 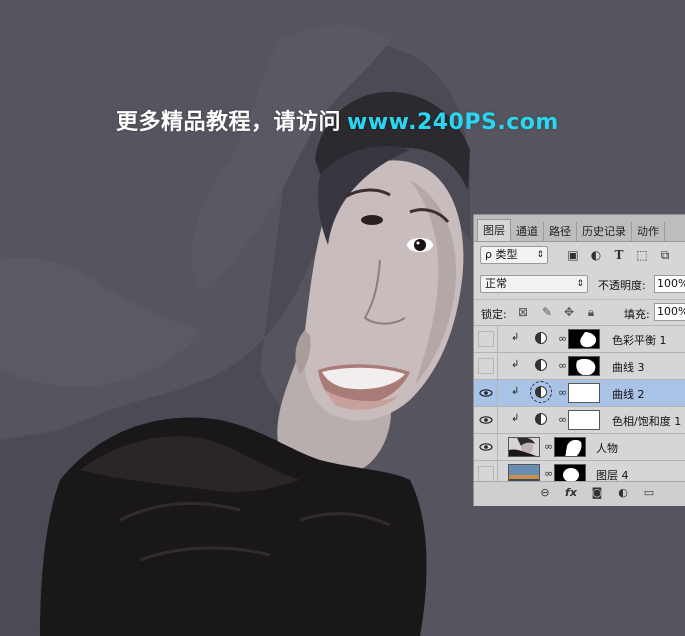 I want to click on lock-transparent-icon: ⊠, so click(x=523, y=312).